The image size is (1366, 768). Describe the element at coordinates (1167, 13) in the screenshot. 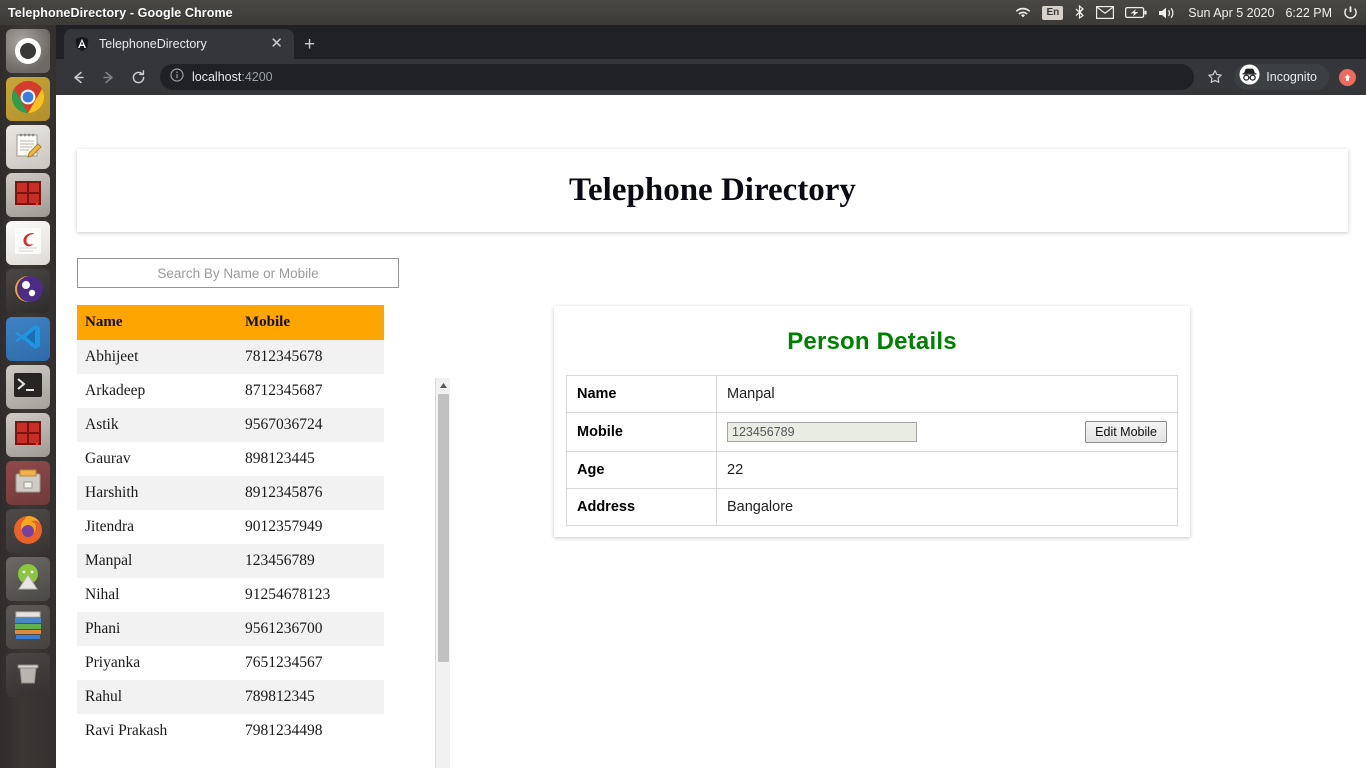

I see `volume-icon` at that location.